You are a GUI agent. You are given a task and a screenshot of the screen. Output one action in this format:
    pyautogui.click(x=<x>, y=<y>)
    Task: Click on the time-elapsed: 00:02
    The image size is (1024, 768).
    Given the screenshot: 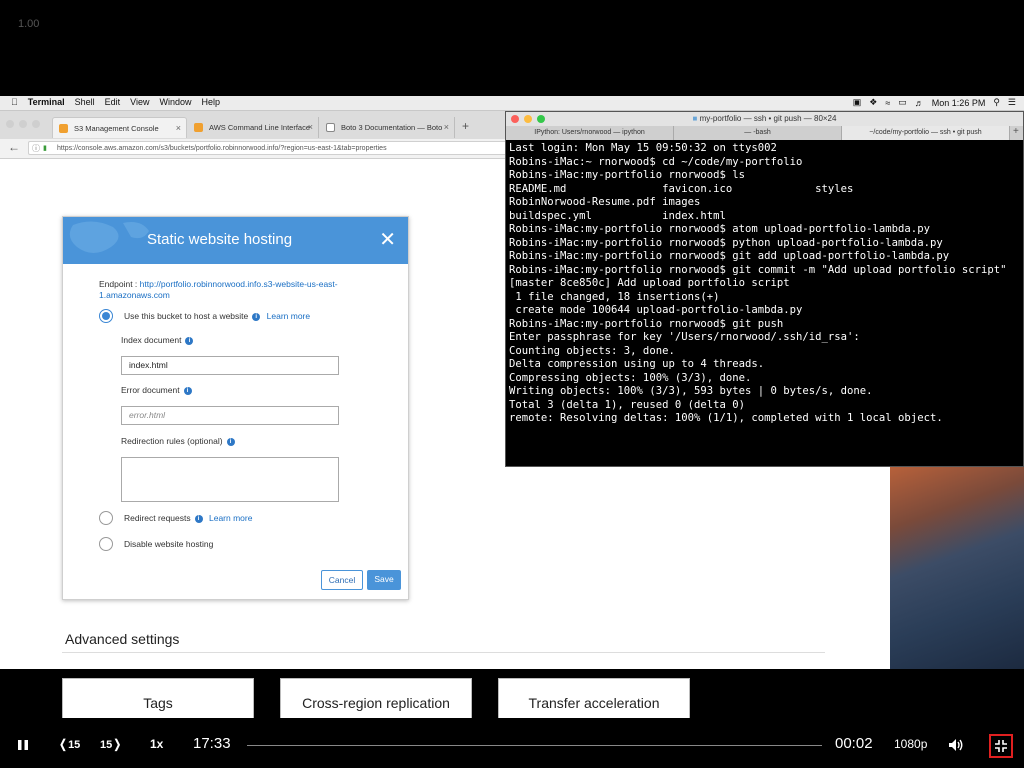 What is the action you would take?
    pyautogui.click(x=854, y=743)
    